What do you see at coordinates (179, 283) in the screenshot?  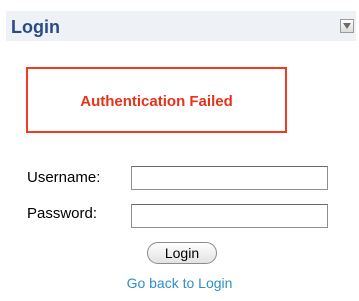 I see `go-back-to-login-link: Go back to Login` at bounding box center [179, 283].